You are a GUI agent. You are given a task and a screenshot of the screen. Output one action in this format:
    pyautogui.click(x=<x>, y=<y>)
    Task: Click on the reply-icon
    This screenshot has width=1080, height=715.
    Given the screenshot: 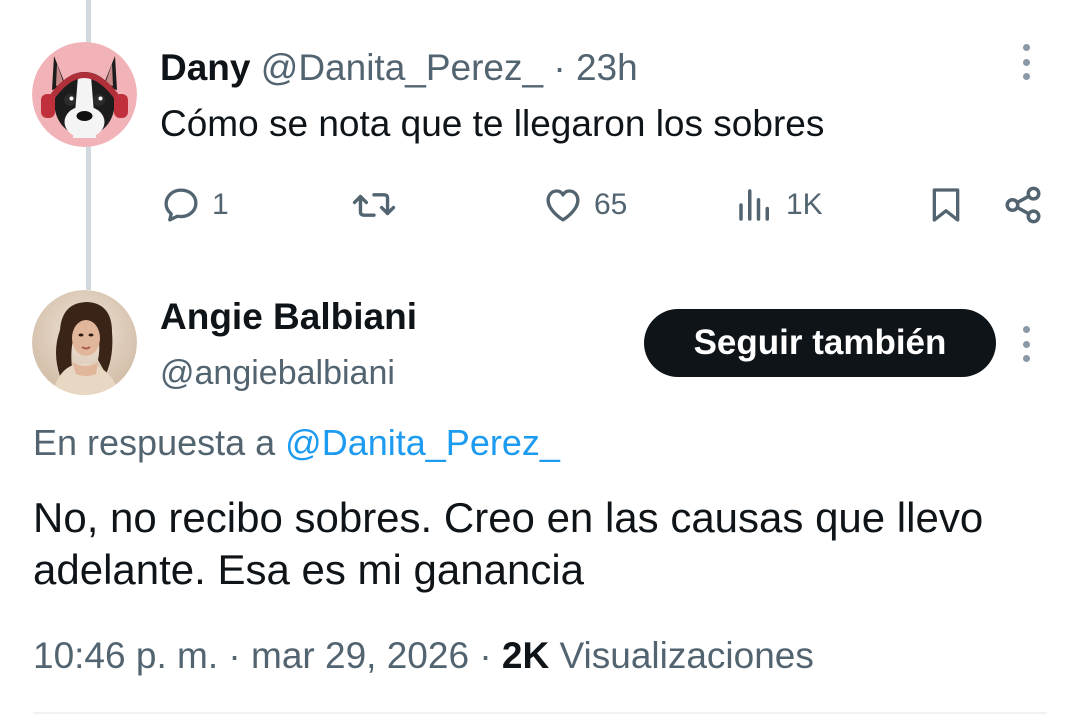 What is the action you would take?
    pyautogui.click(x=181, y=205)
    